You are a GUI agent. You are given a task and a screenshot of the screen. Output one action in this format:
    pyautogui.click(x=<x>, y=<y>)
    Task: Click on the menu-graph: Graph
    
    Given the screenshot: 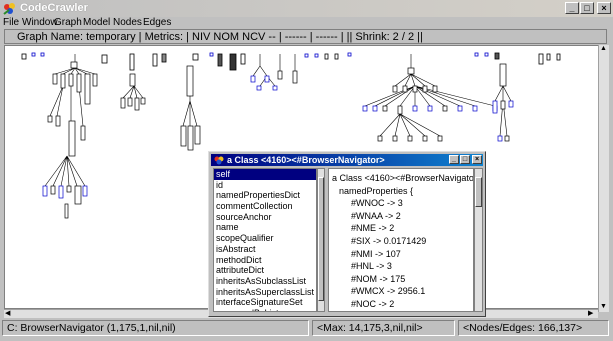 What is the action you would take?
    pyautogui.click(x=68, y=22)
    